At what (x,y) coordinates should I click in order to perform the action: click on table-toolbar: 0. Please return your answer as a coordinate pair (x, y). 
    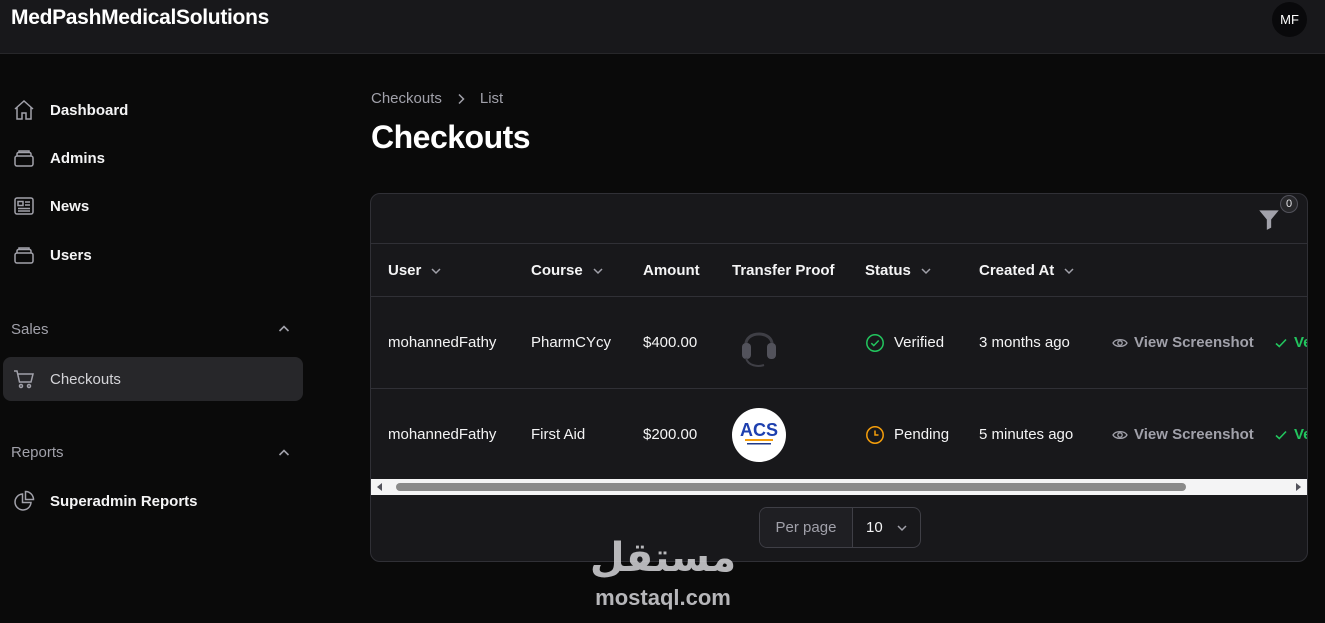
    Looking at the image, I should click on (839, 219).